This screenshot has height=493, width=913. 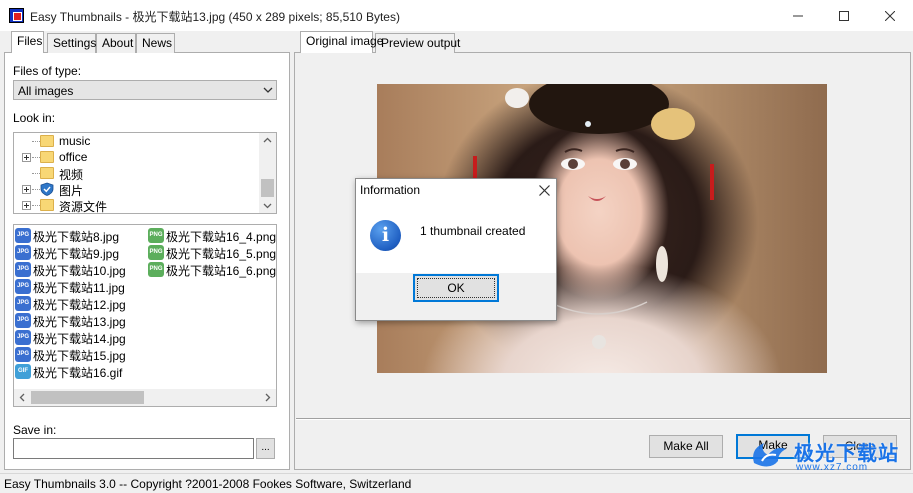 I want to click on list-item: PNG 极光下载站16_6.png, so click(x=212, y=269).